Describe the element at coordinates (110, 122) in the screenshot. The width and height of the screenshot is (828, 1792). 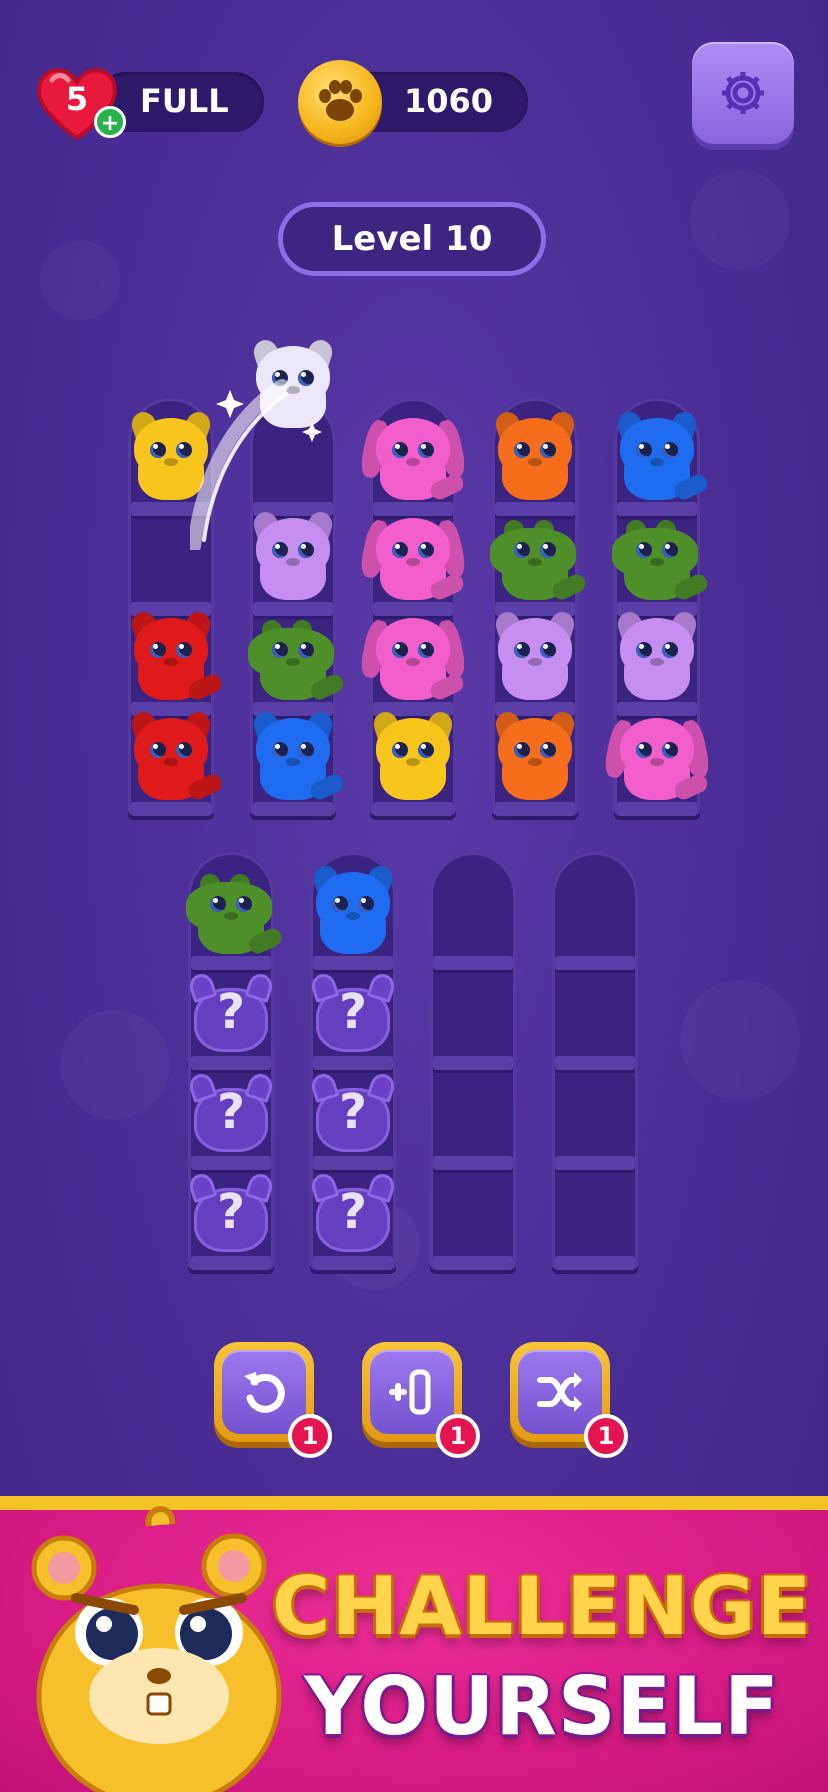
I see `add-lives-button: +` at that location.